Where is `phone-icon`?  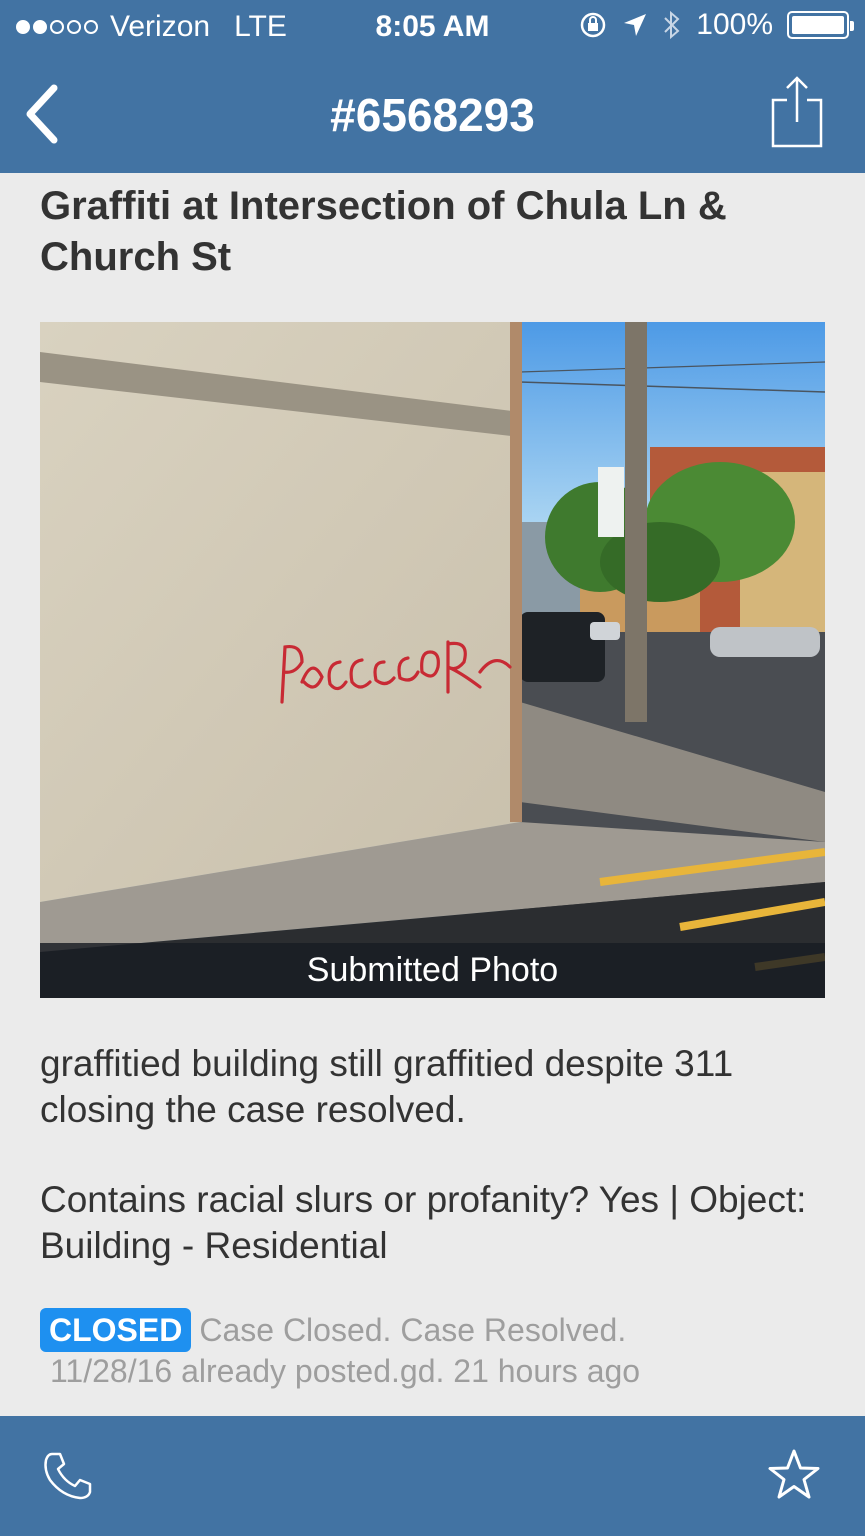
phone-icon is located at coordinates (68, 1476).